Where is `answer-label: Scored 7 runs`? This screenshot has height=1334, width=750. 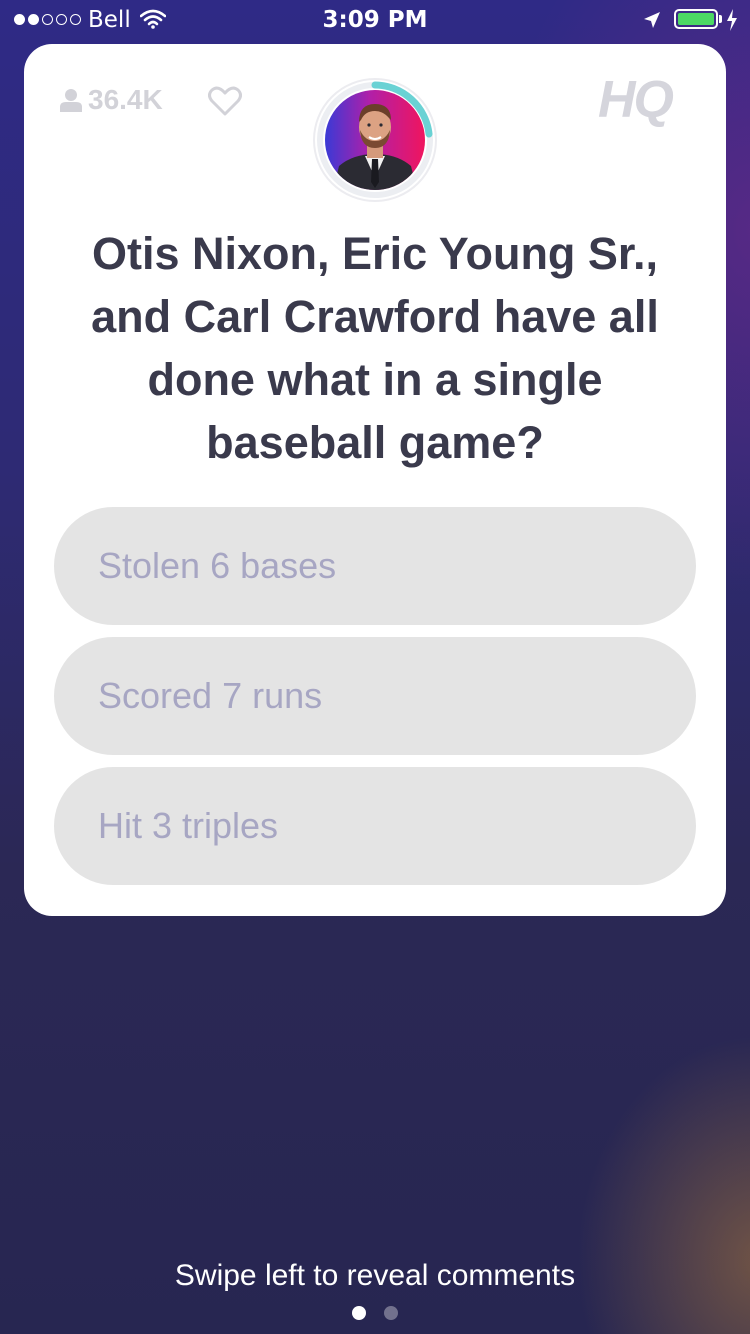 answer-label: Scored 7 runs is located at coordinates (210, 695).